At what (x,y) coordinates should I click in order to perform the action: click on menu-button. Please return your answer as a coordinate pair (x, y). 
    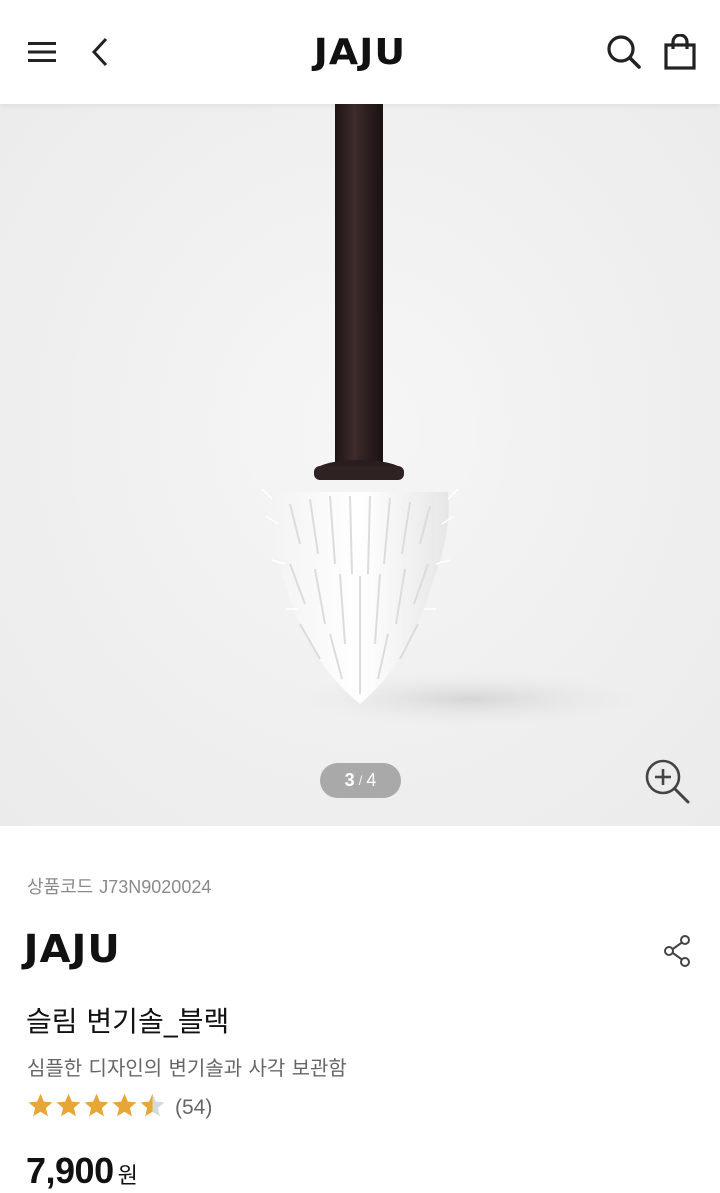
    Looking at the image, I should click on (42, 52).